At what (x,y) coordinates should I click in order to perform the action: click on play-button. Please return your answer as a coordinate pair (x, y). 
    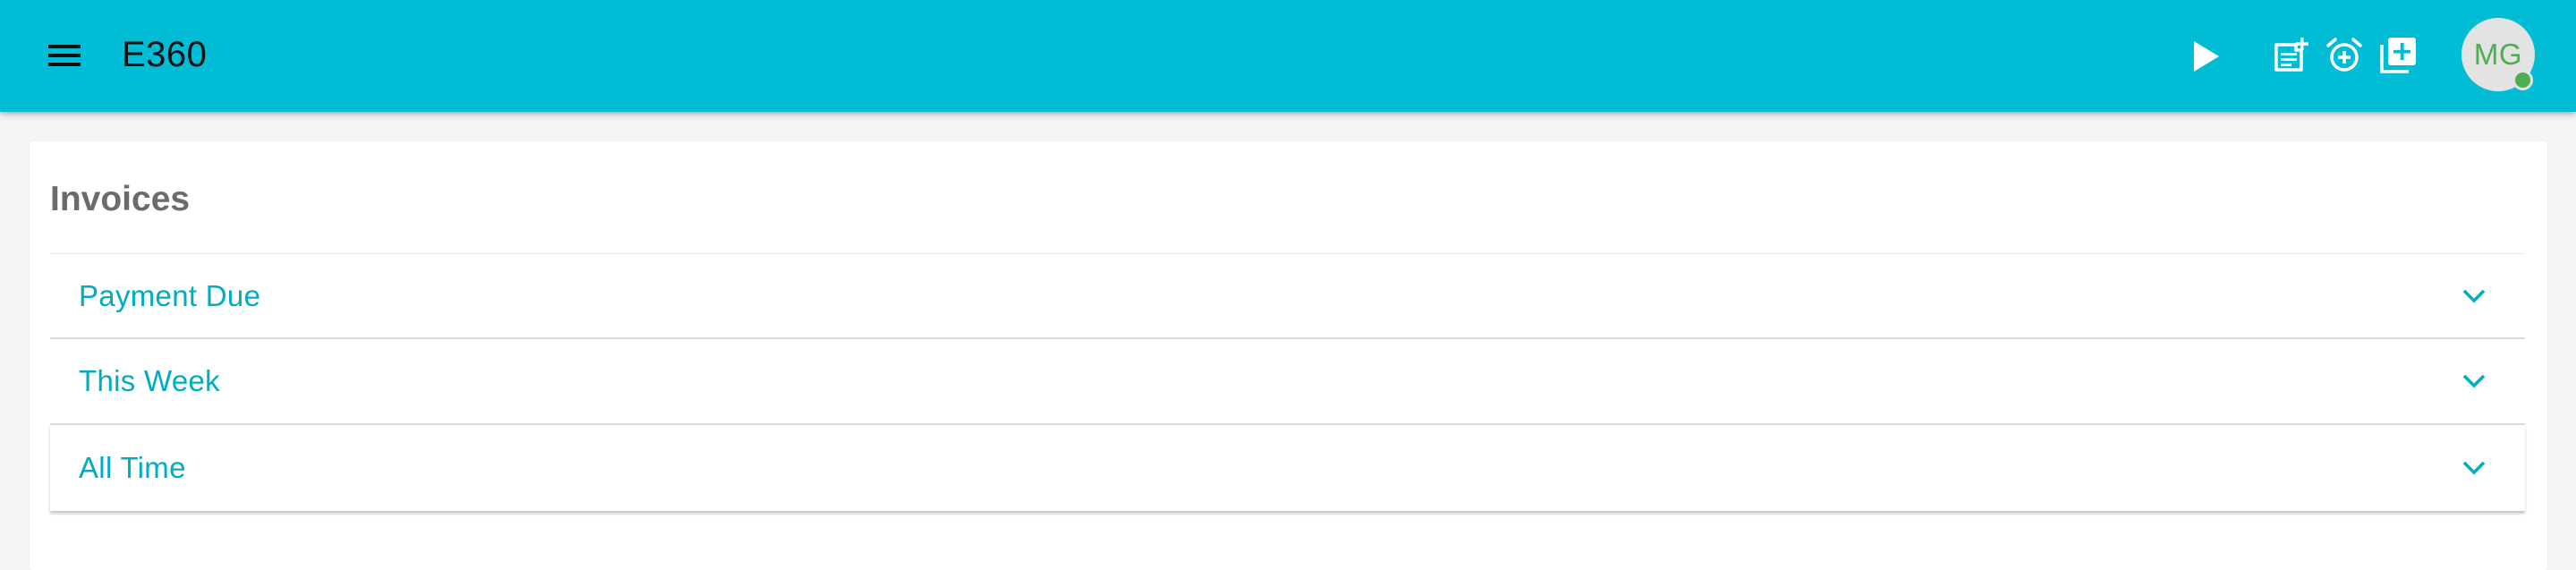
    Looking at the image, I should click on (2205, 56).